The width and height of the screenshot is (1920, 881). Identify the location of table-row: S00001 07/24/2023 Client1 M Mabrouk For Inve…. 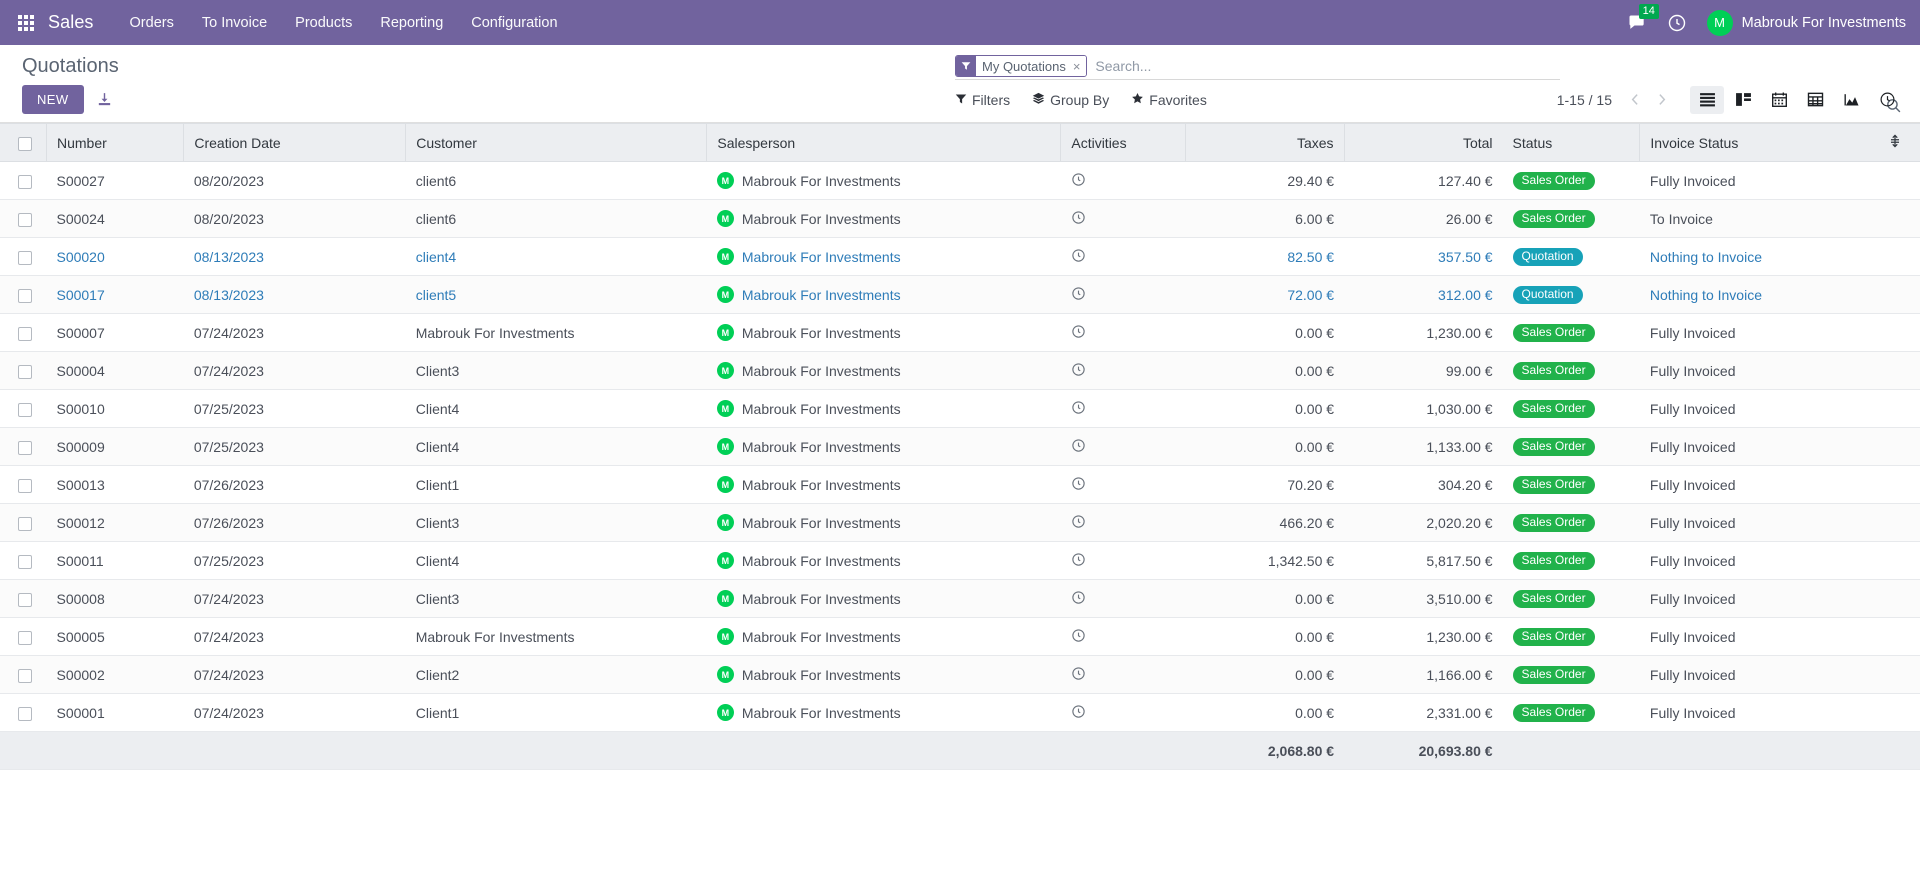
(960, 712).